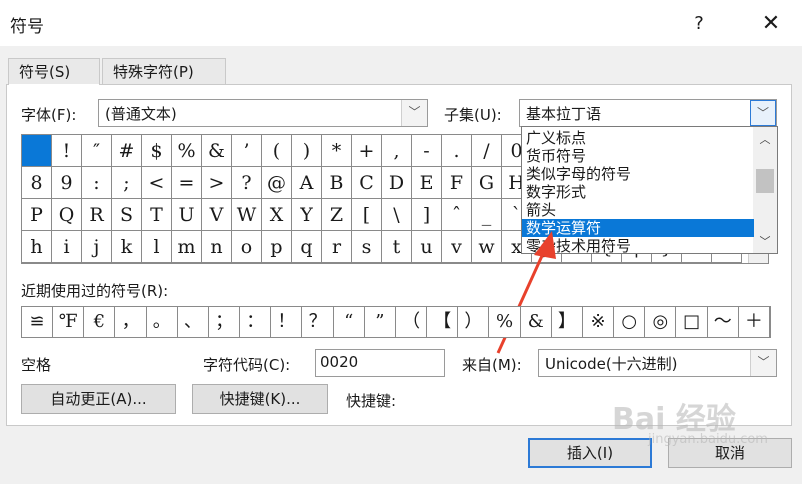 This screenshot has width=802, height=484. What do you see at coordinates (127, 215) in the screenshot?
I see `symbol-cell: S` at bounding box center [127, 215].